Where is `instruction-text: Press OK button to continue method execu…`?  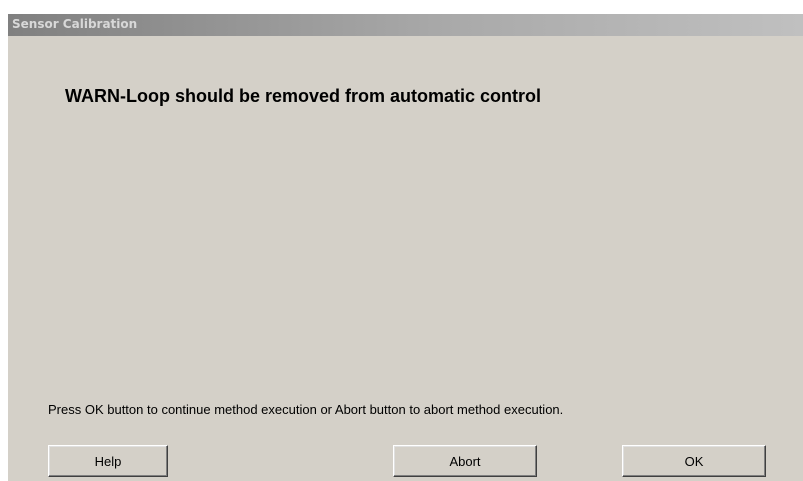
instruction-text: Press OK button to continue method execu… is located at coordinates (306, 409).